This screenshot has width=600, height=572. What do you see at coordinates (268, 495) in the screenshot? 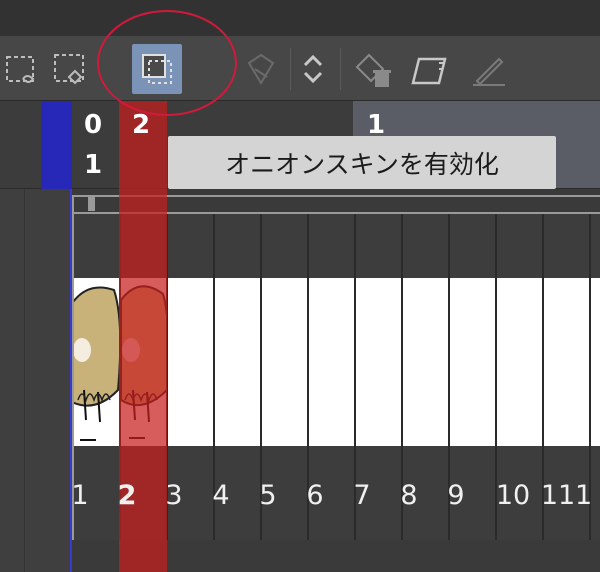
I see `frame-number: 5` at bounding box center [268, 495].